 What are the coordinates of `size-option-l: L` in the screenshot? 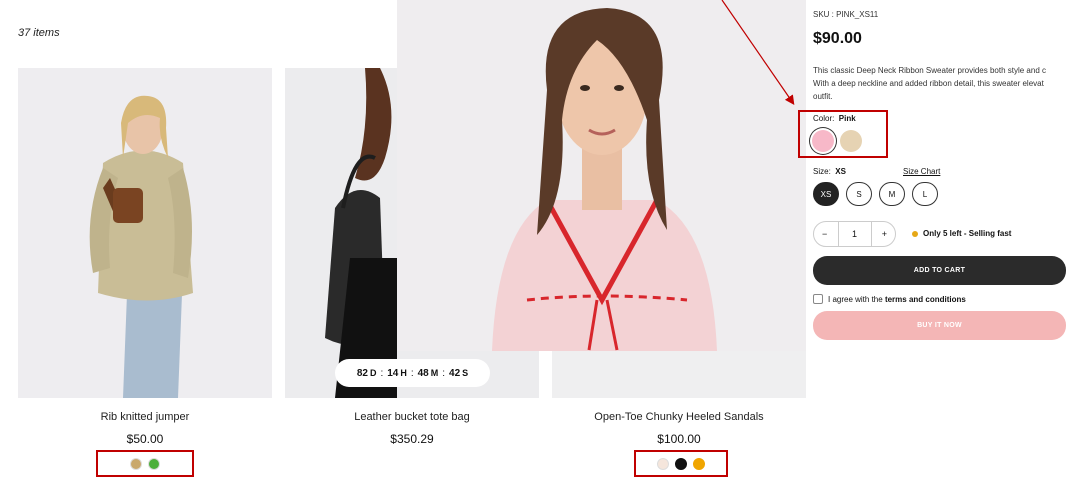 It's located at (925, 194).